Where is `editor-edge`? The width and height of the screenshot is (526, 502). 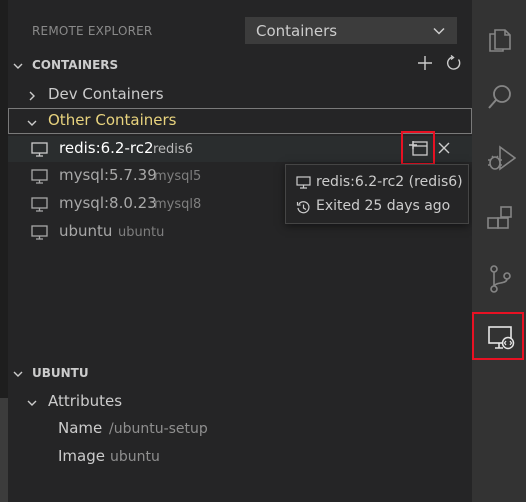 editor-edge is located at coordinates (4, 251).